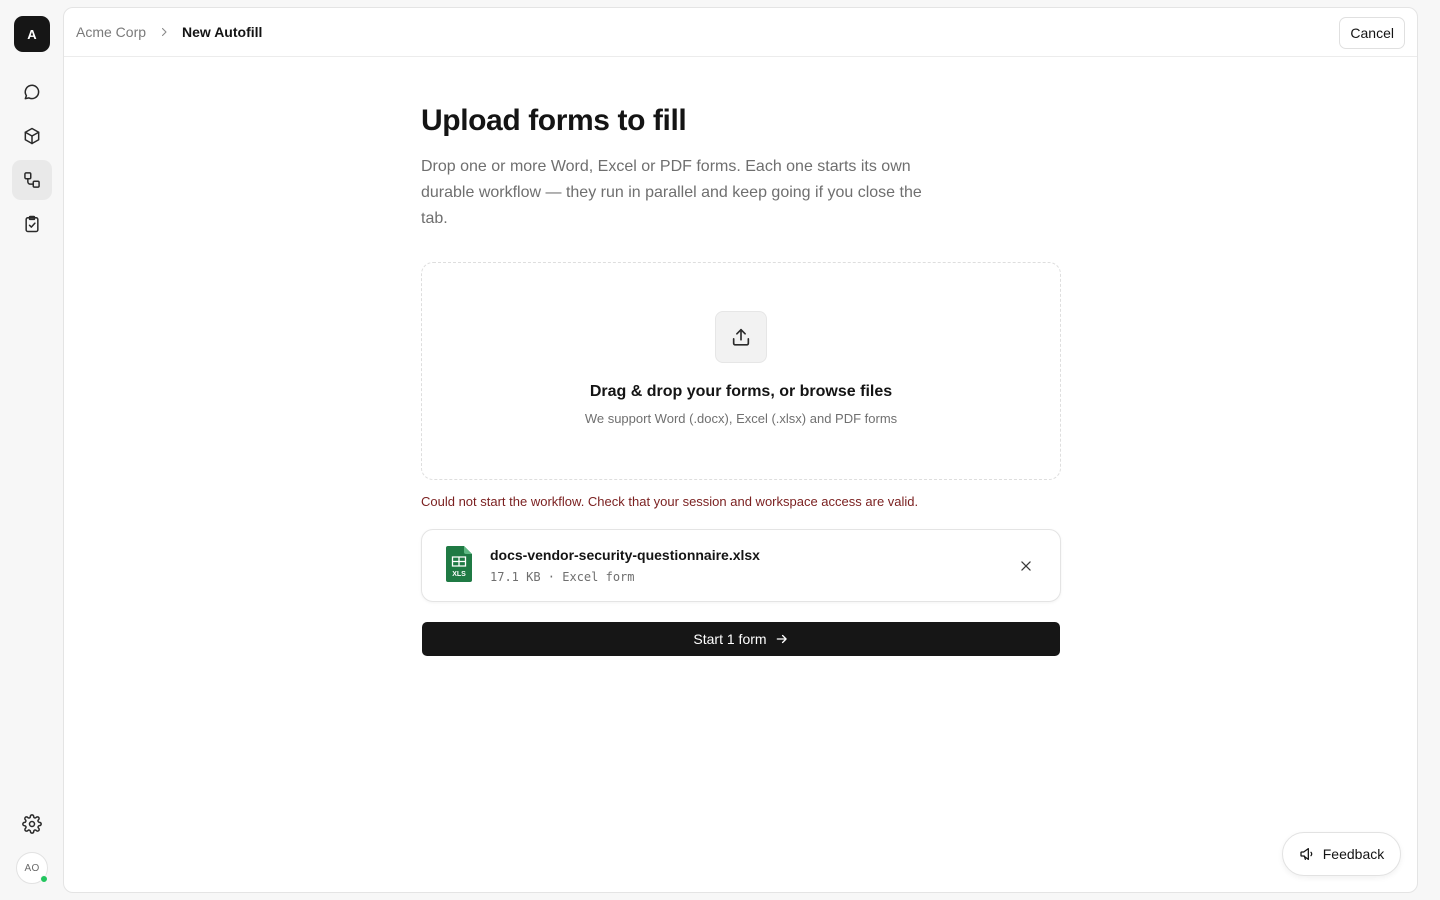 The height and width of the screenshot is (900, 1440). I want to click on workspace-initial: A, so click(32, 34).